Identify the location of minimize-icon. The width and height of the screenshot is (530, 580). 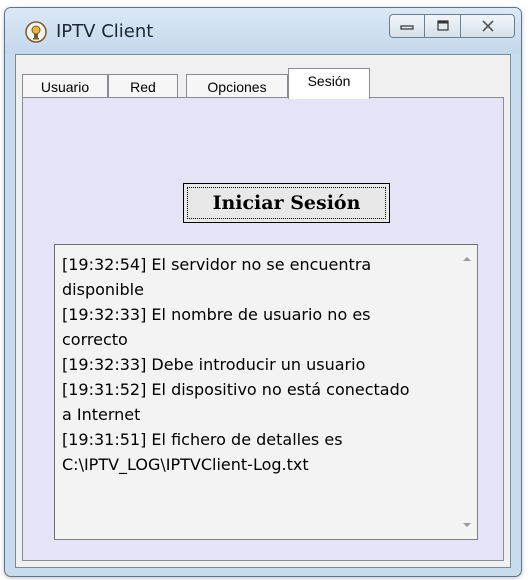
(407, 27).